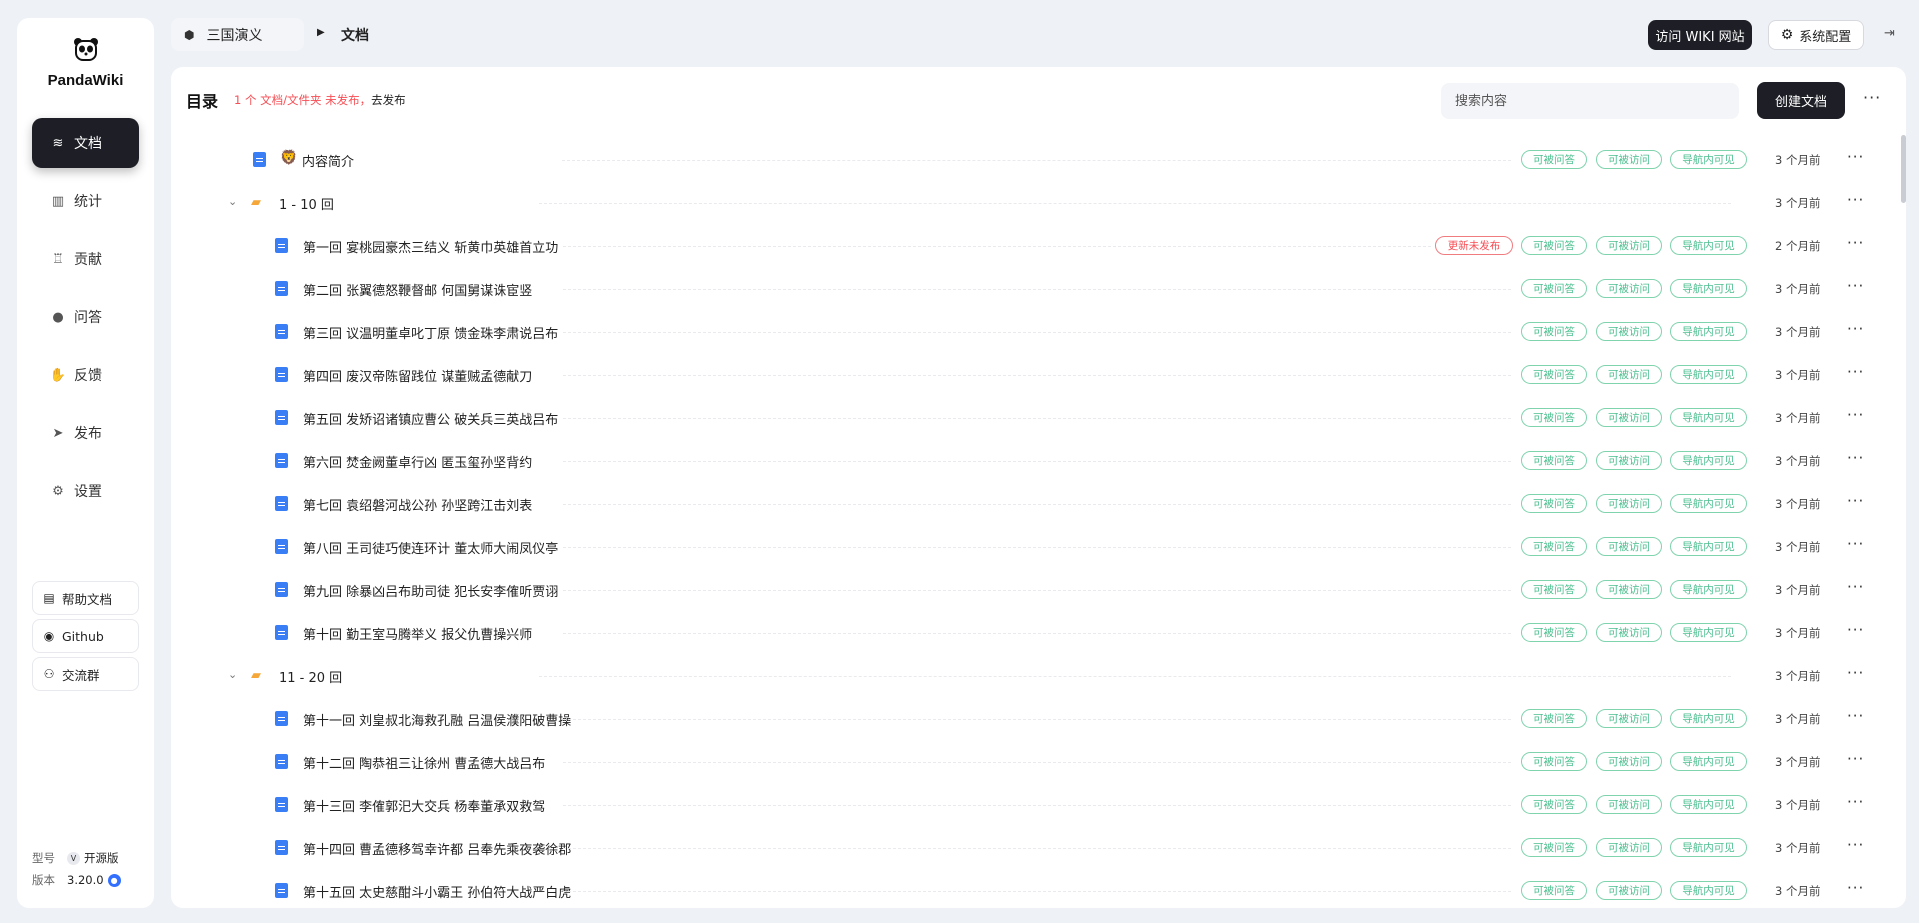  I want to click on sidebar-link-1: ◉ Github, so click(85, 636).